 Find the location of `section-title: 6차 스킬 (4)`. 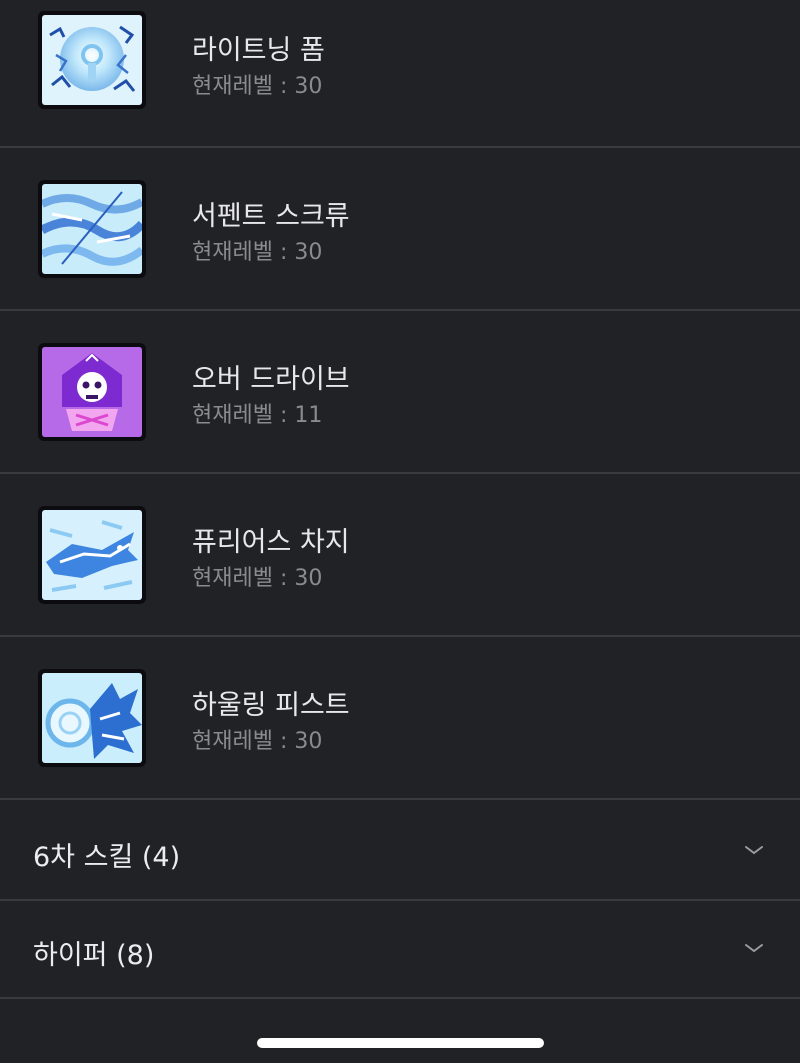

section-title: 6차 스킬 (4) is located at coordinates (107, 857).